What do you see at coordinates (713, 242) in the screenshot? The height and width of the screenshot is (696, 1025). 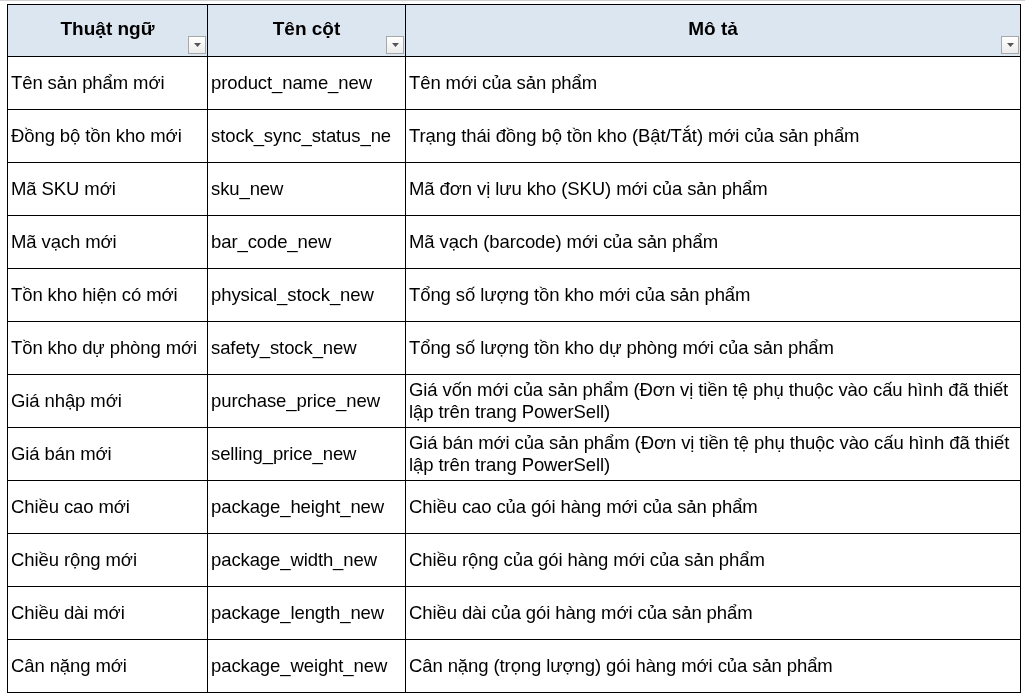 I see `table-cell: Mã vạch (barcode) mới của sản phẩm` at bounding box center [713, 242].